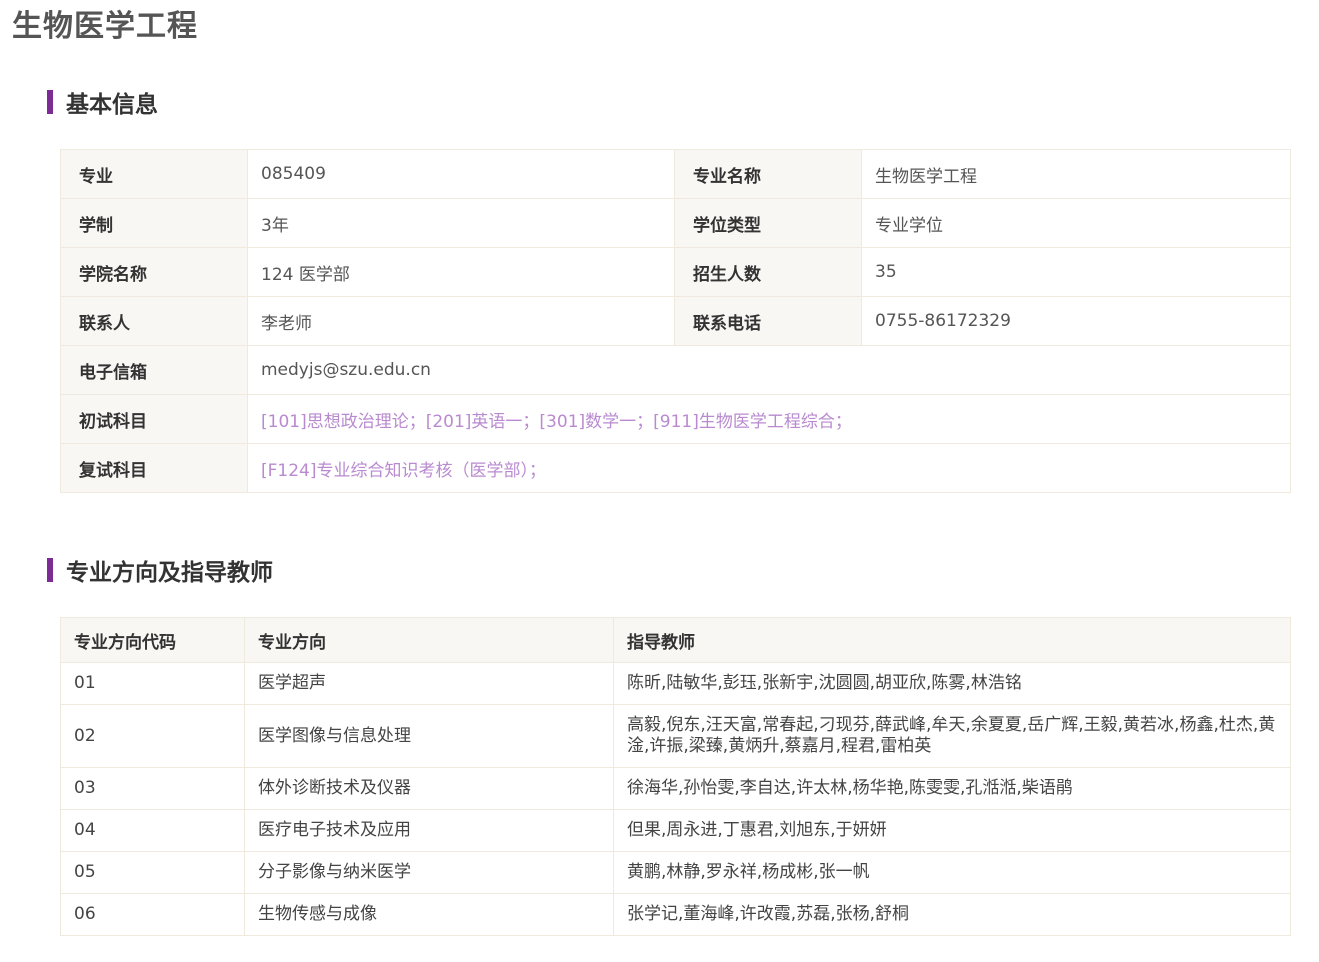 The height and width of the screenshot is (962, 1319). What do you see at coordinates (1076, 174) in the screenshot?
I see `major-name-value: 生物医学工程` at bounding box center [1076, 174].